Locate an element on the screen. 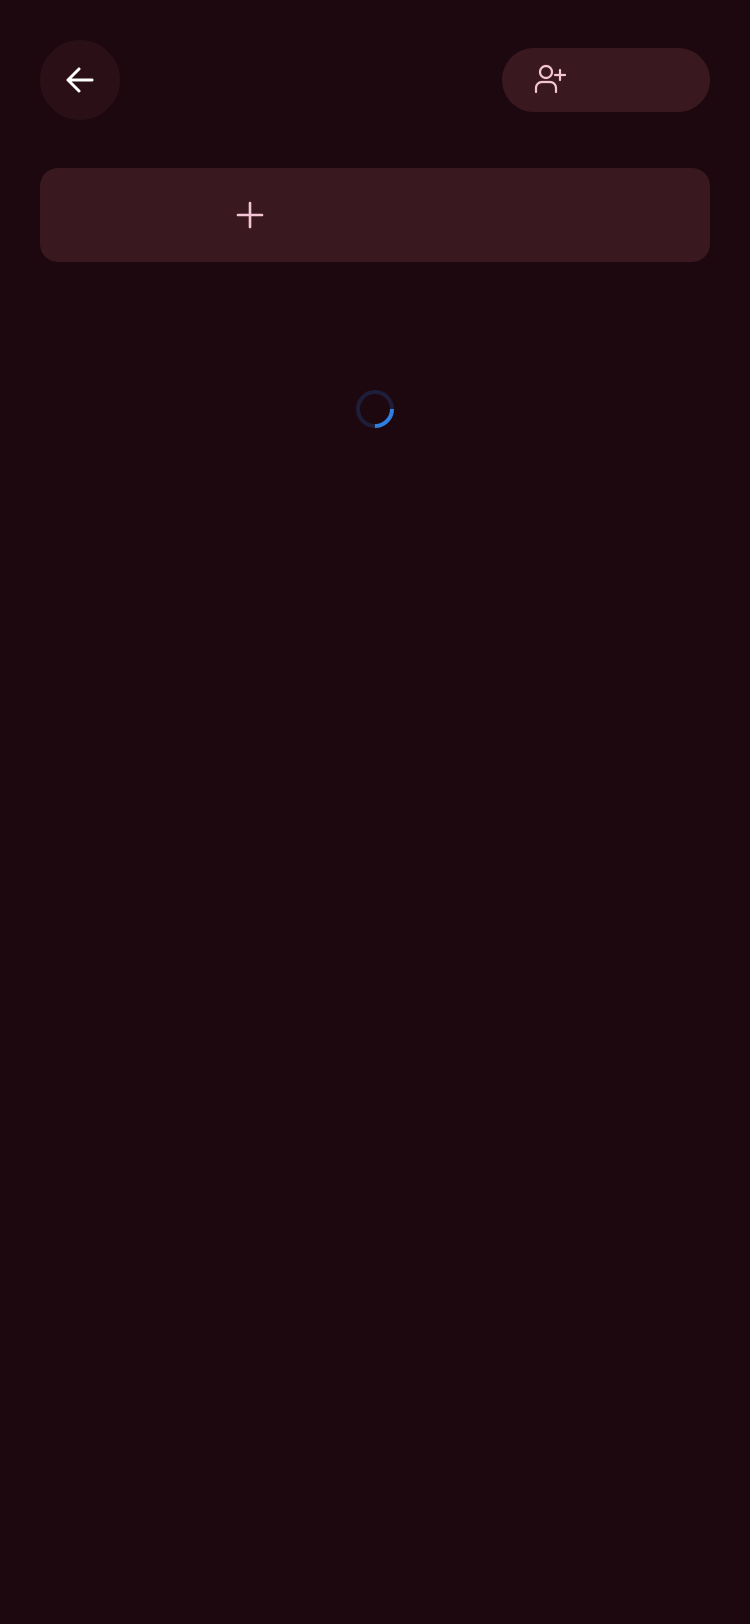 The width and height of the screenshot is (750, 1624). back-button is located at coordinates (80, 80).